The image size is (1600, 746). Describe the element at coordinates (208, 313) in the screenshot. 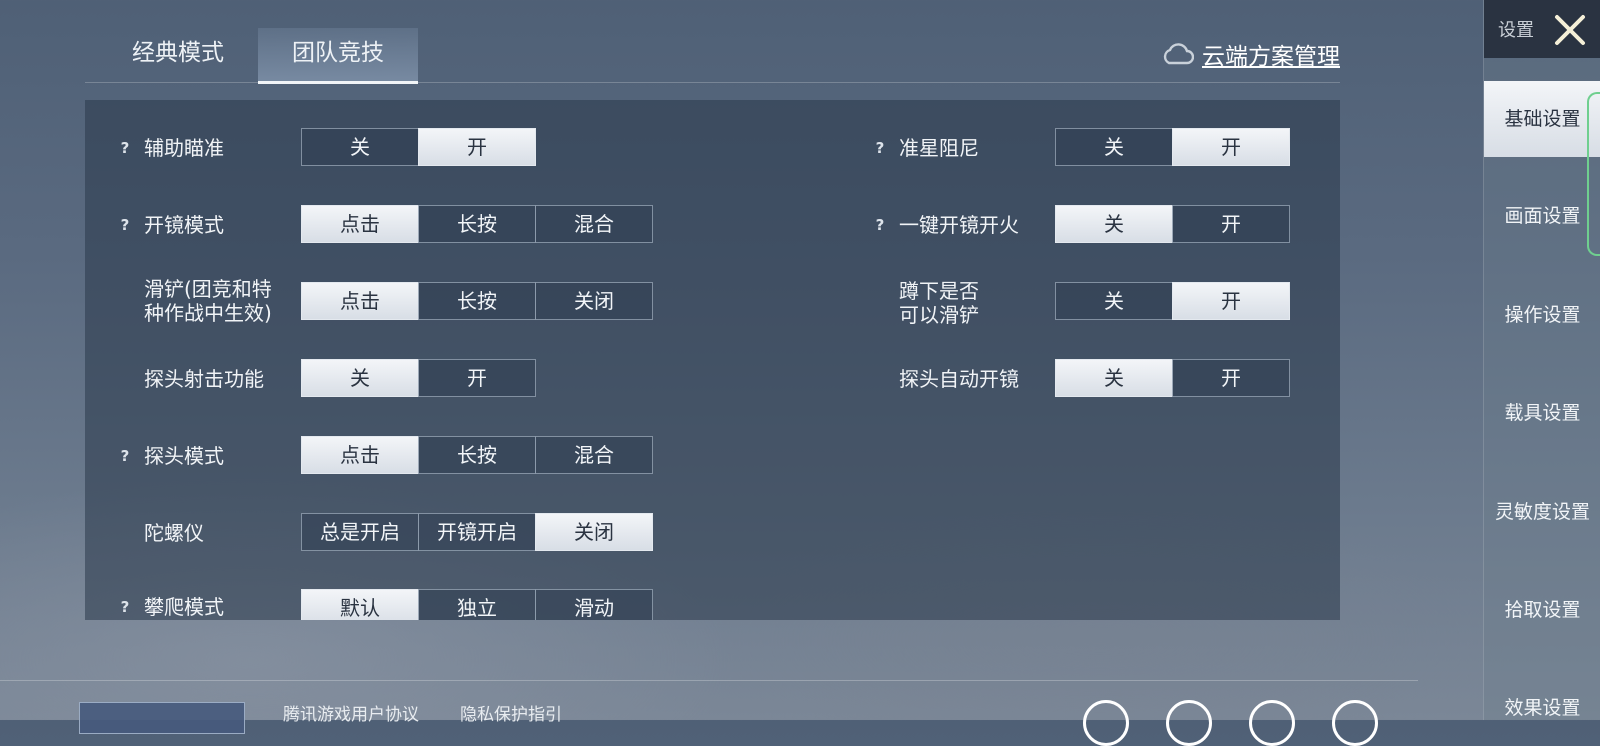

I see `label-slide-line2: 种作战中生效)` at that location.